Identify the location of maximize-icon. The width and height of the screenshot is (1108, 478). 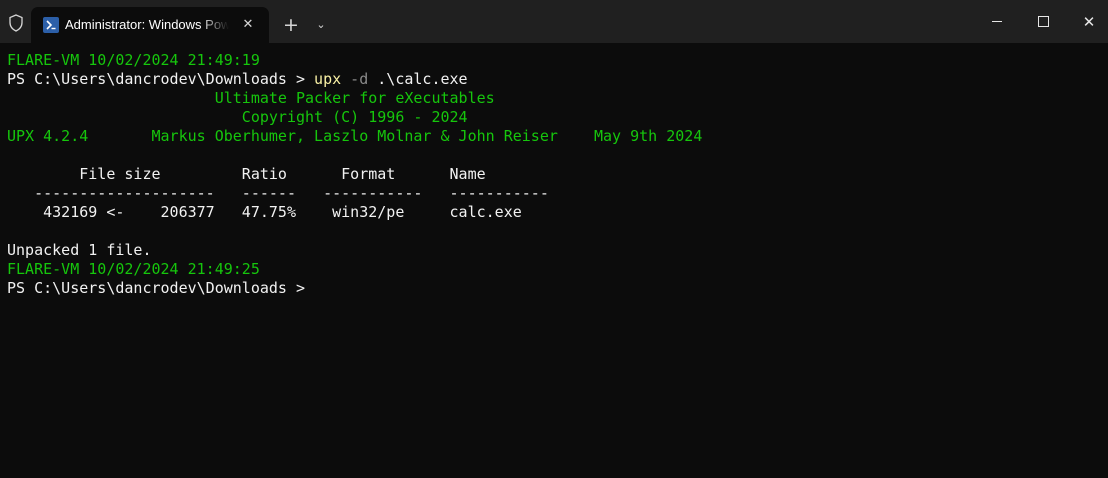
(1043, 21).